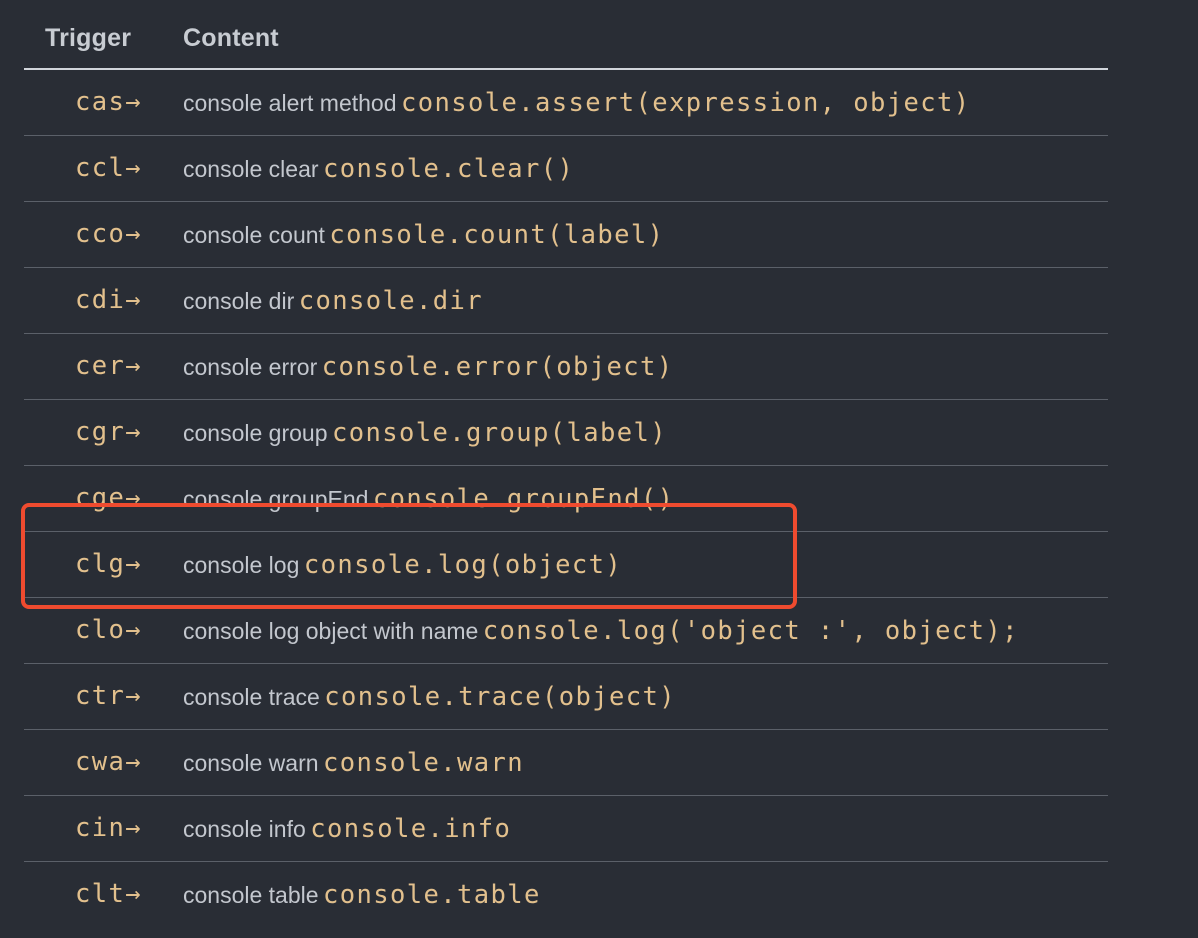 This screenshot has width=1198, height=938. Describe the element at coordinates (109, 828) in the screenshot. I see `row-trigger: cin→` at that location.